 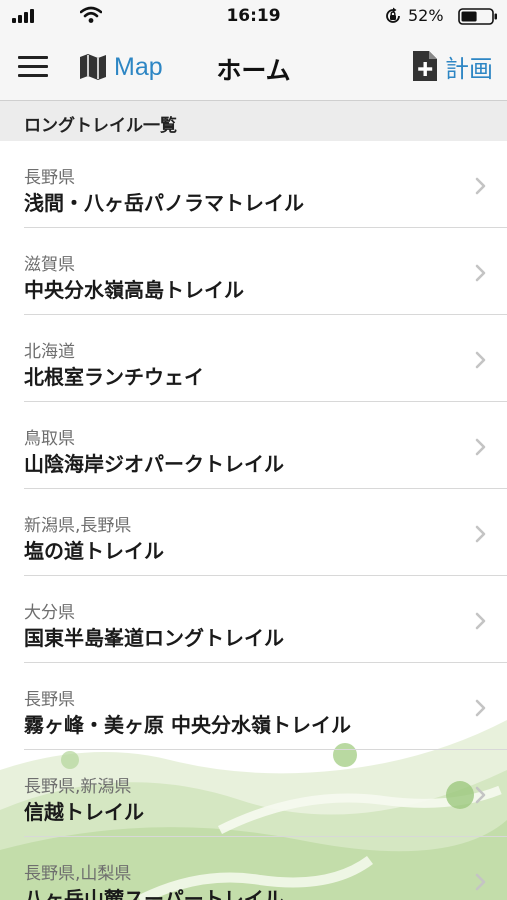 What do you see at coordinates (78, 787) in the screenshot?
I see `trail-region: 長野県,新潟県` at bounding box center [78, 787].